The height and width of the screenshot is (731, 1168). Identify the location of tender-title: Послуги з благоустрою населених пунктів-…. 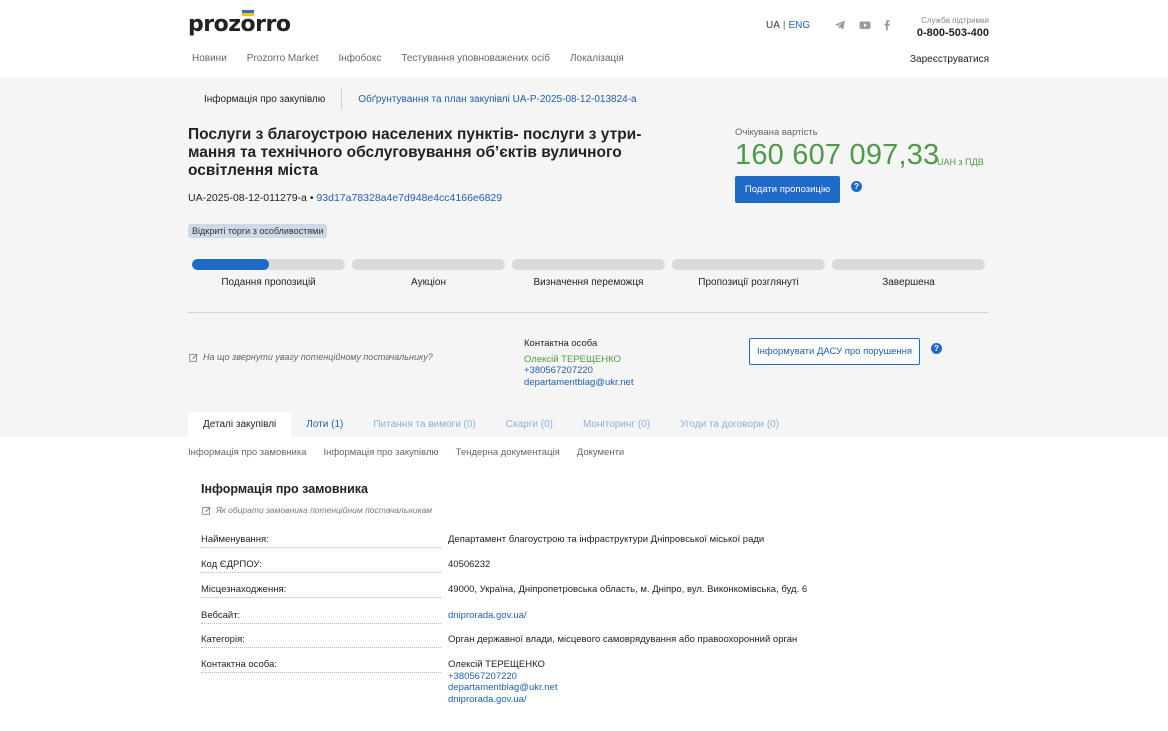
(415, 152).